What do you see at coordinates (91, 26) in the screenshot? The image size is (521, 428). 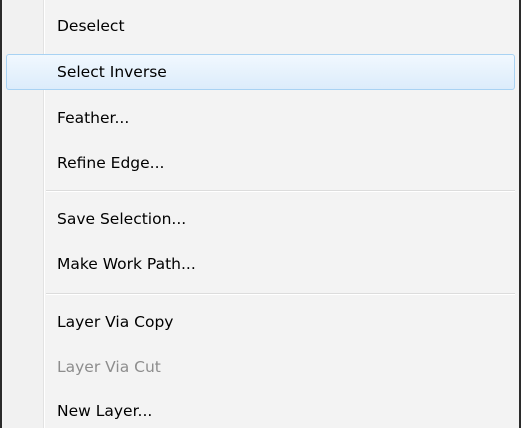 I see `menu-item-label: Deselect` at bounding box center [91, 26].